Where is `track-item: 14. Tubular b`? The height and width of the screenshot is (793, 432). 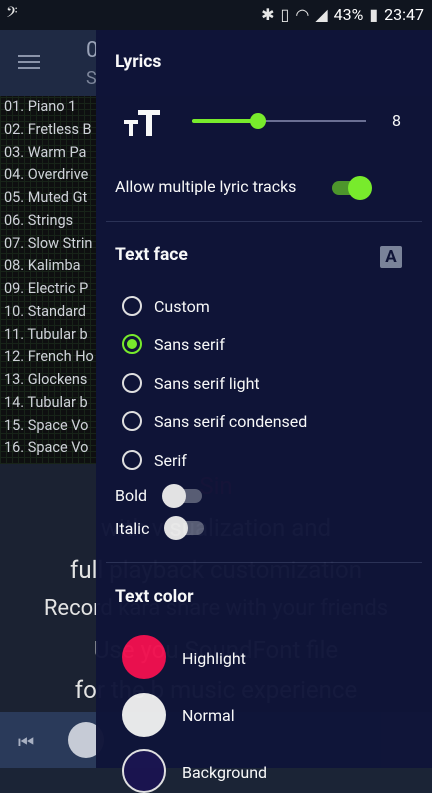
track-item: 14. Tubular b is located at coordinates (48, 403).